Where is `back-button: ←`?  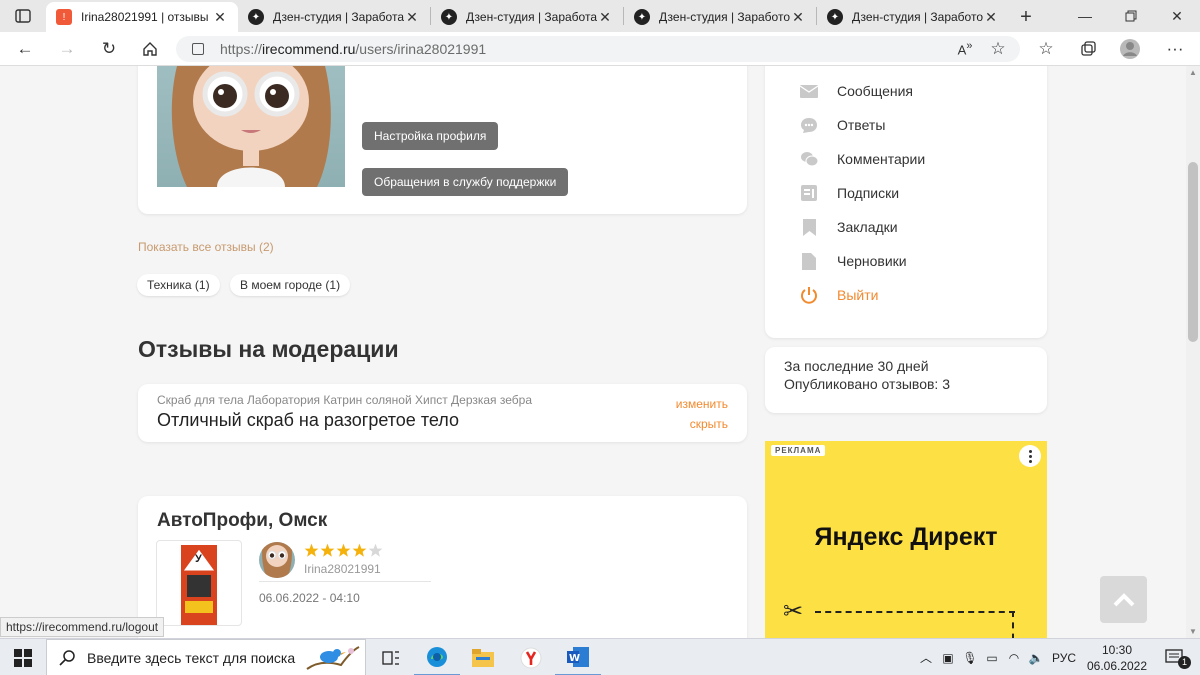 back-button: ← is located at coordinates (25, 49).